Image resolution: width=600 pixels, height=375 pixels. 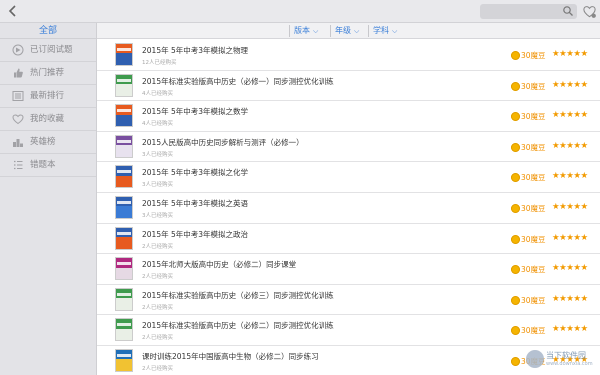 What do you see at coordinates (348, 208) in the screenshot?
I see `list-item: 2015年 5年中考3年模拟之英语 3人已经购买 30魔豆 ★★★★★` at bounding box center [348, 208].